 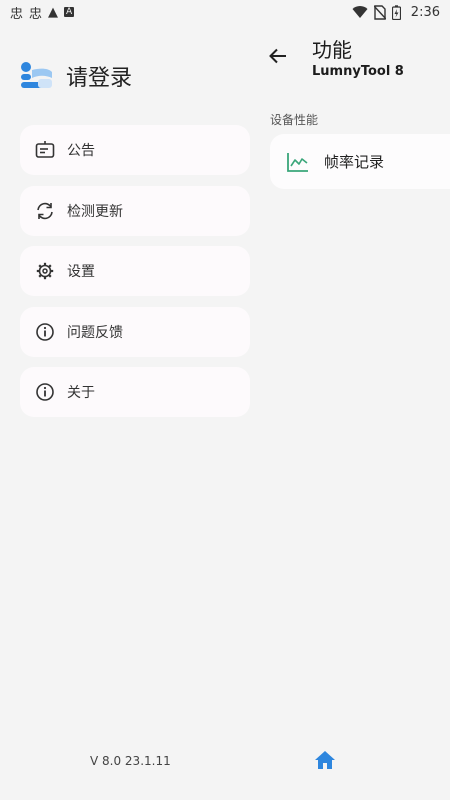 What do you see at coordinates (69, 12) in the screenshot?
I see `text-icon: A` at bounding box center [69, 12].